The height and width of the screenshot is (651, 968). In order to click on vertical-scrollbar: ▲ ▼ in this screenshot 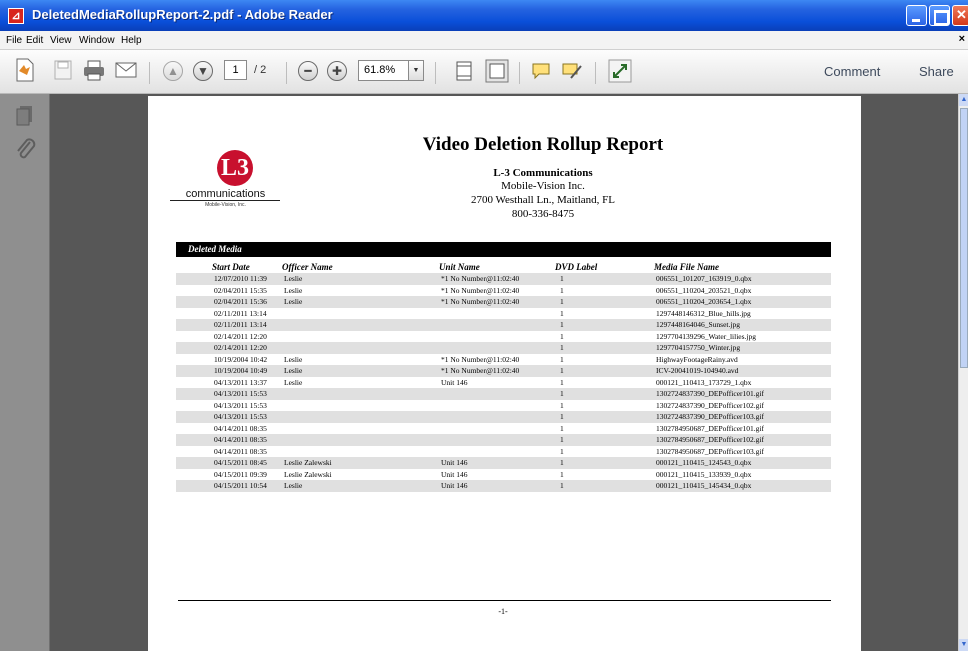, I will do `click(963, 372)`.